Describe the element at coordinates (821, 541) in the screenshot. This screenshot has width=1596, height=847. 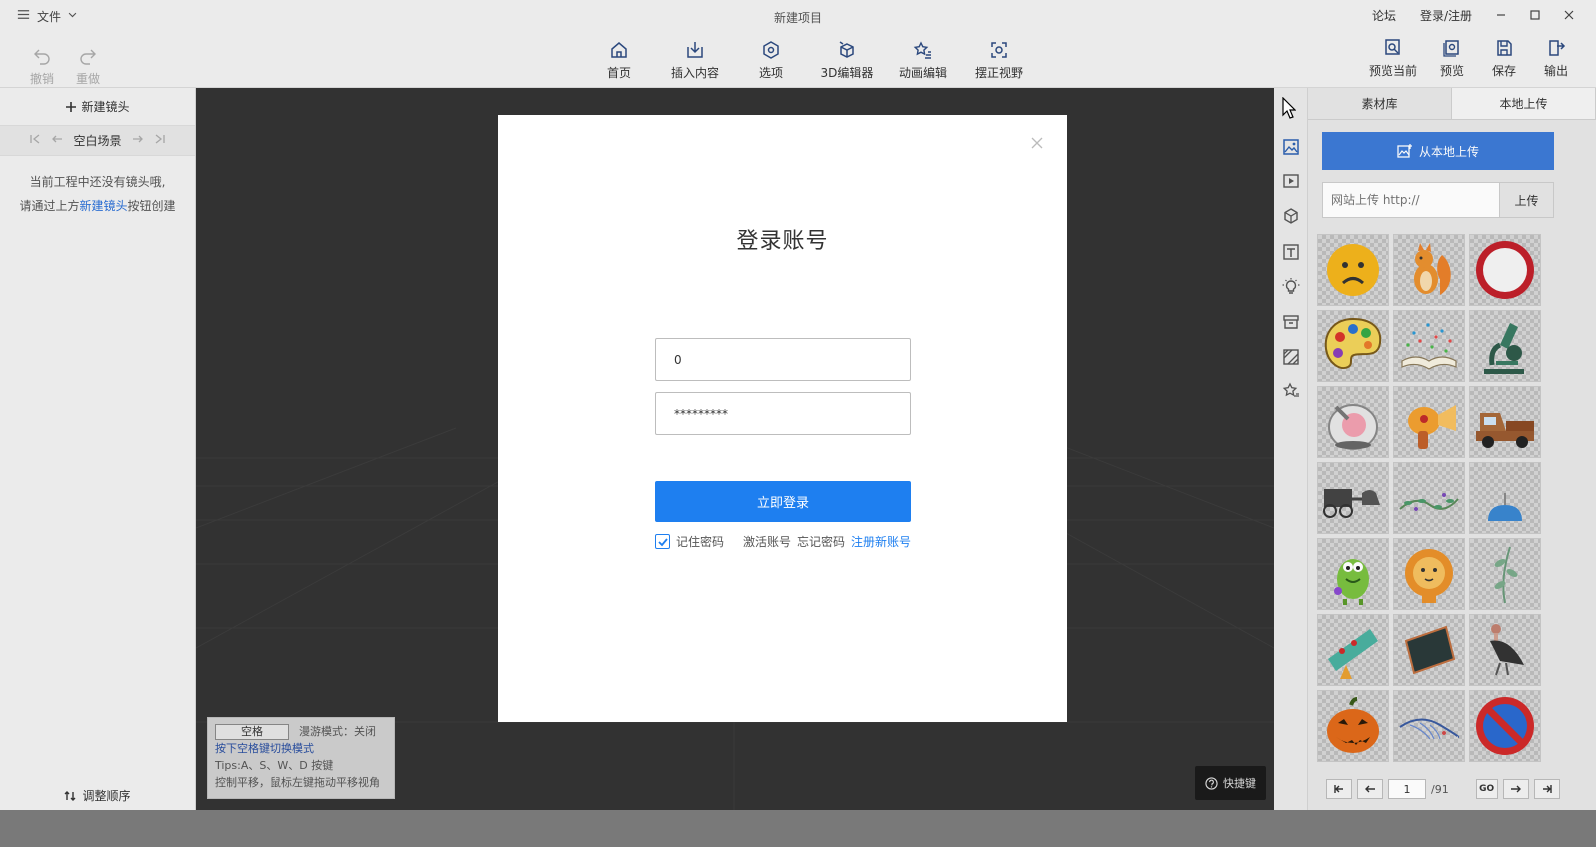
I see `forgot-password-link: 忘记密码` at that location.